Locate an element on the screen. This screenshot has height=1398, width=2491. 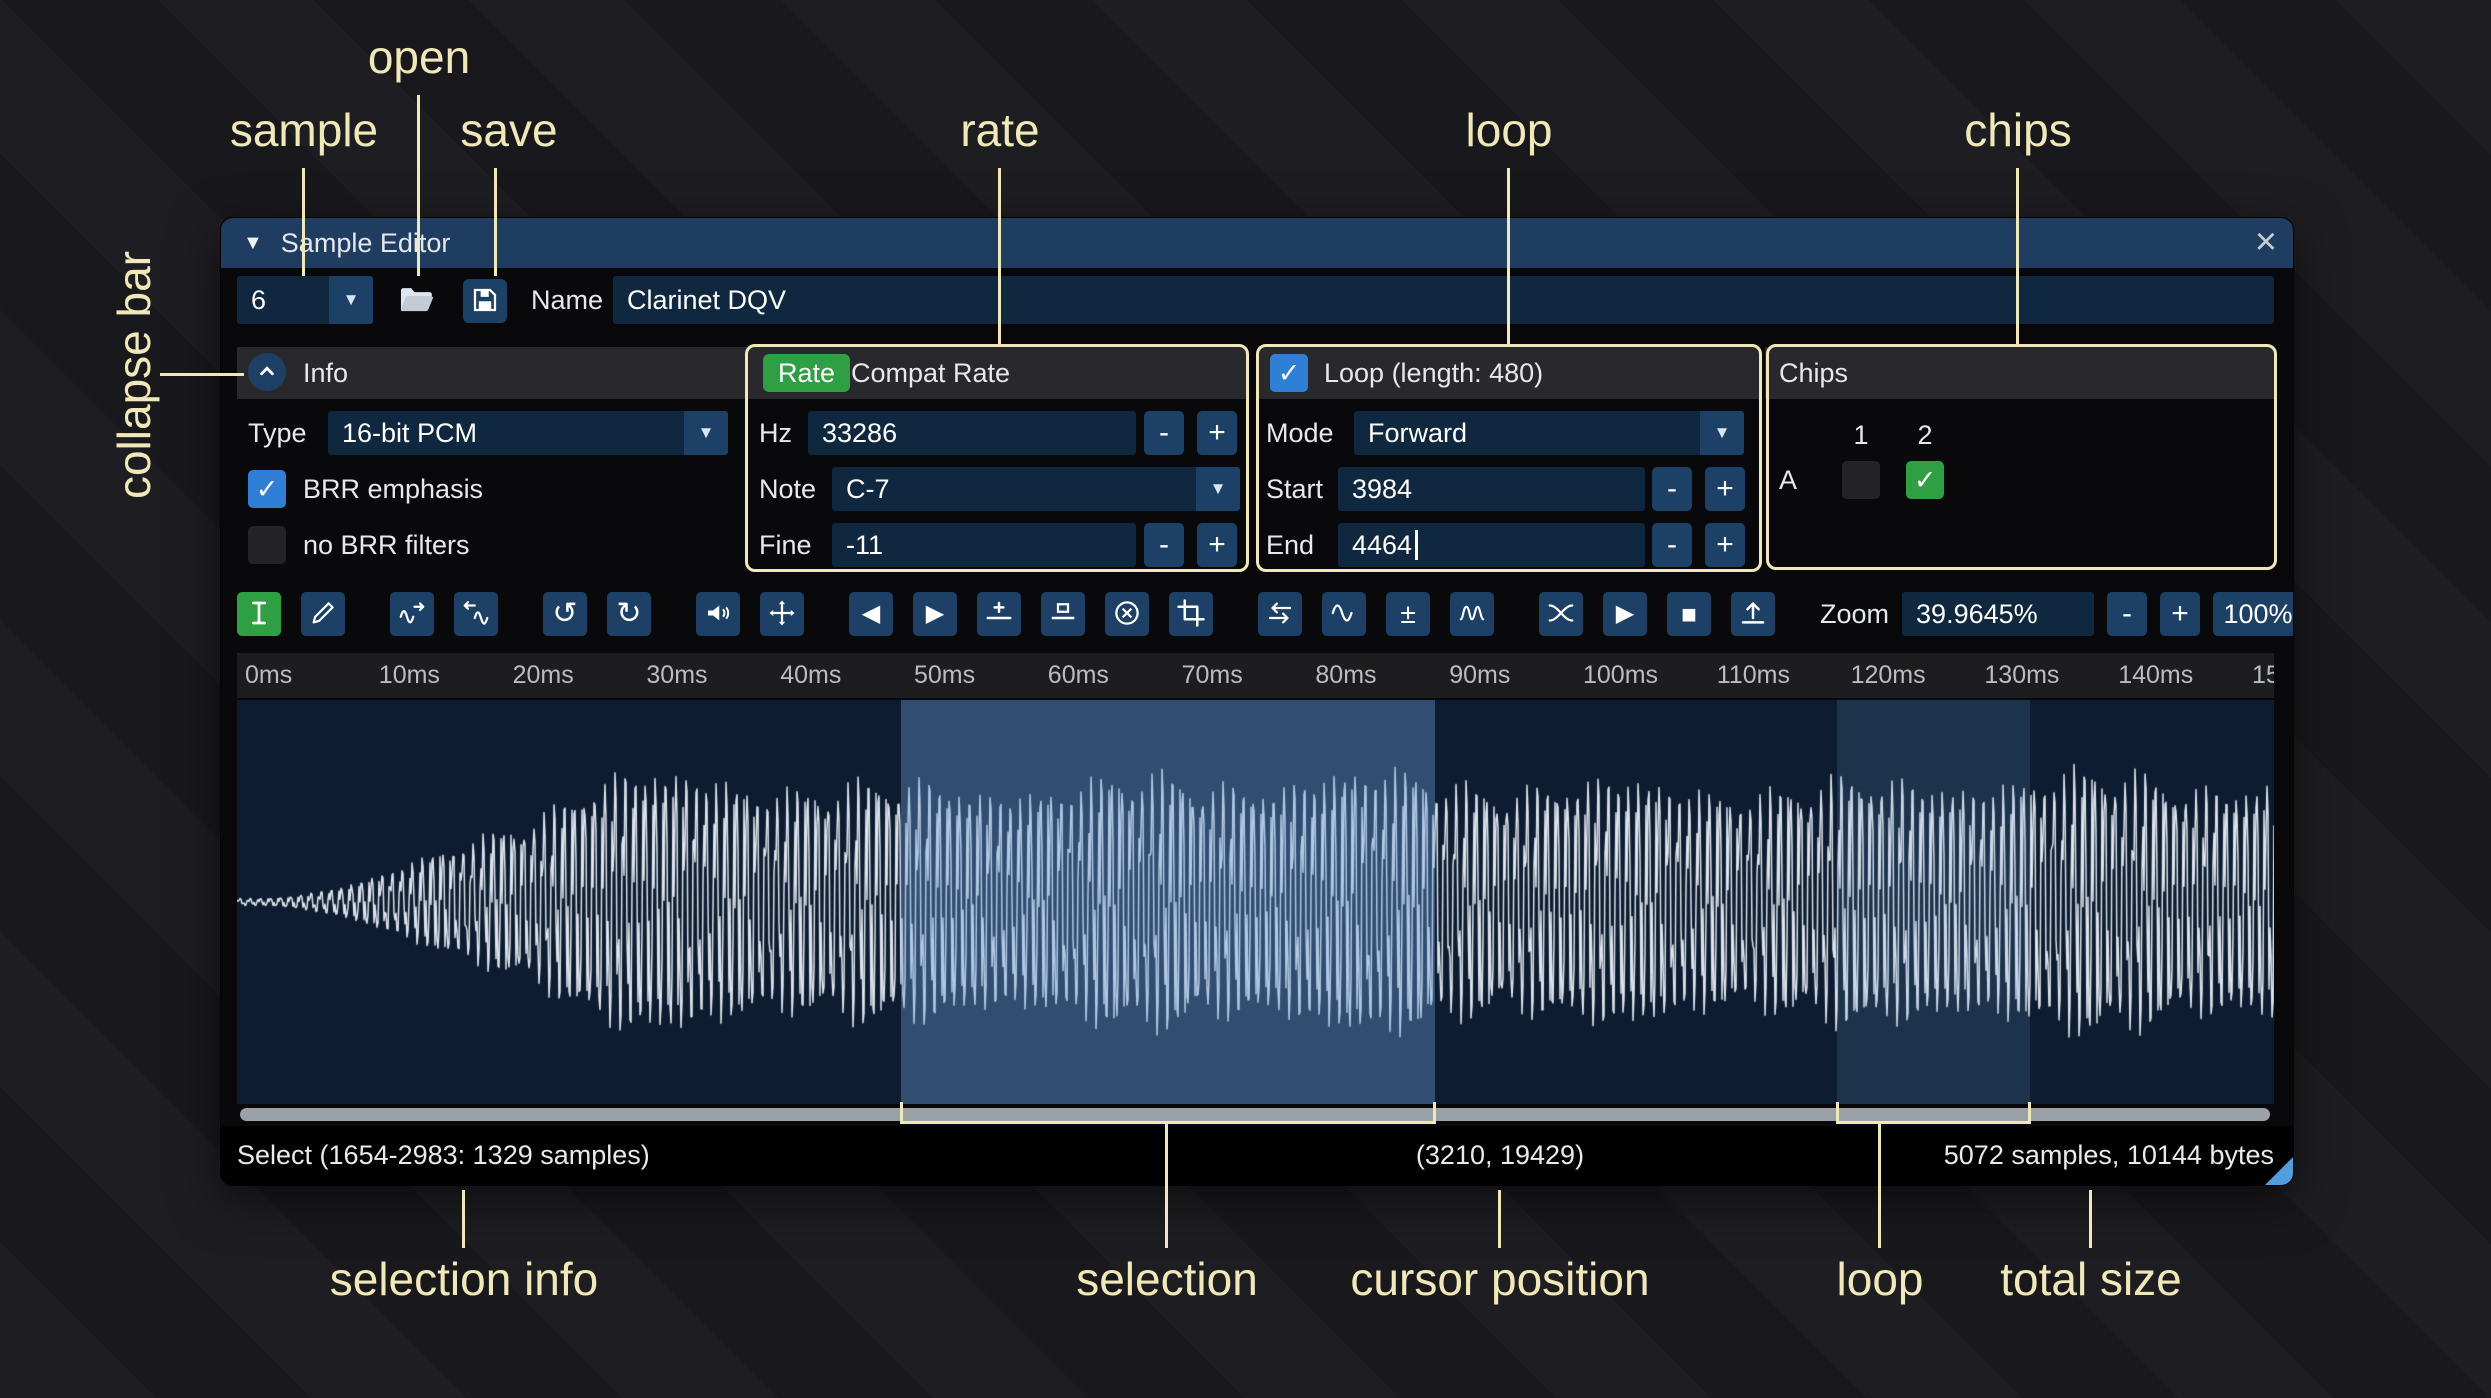
toolbar-trim-button is located at coordinates (1191, 614).